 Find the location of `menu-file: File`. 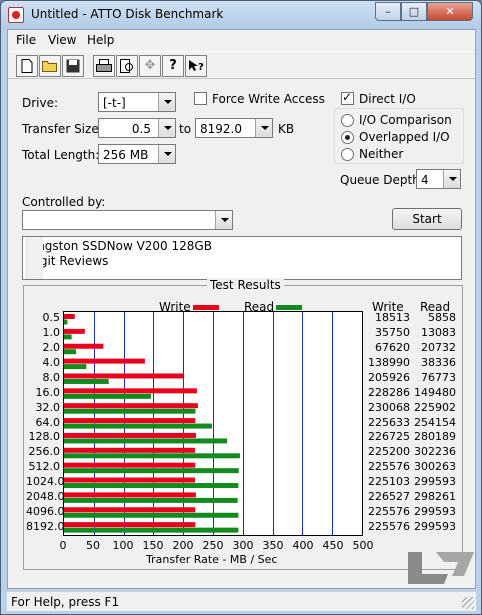

menu-file: File is located at coordinates (26, 40).